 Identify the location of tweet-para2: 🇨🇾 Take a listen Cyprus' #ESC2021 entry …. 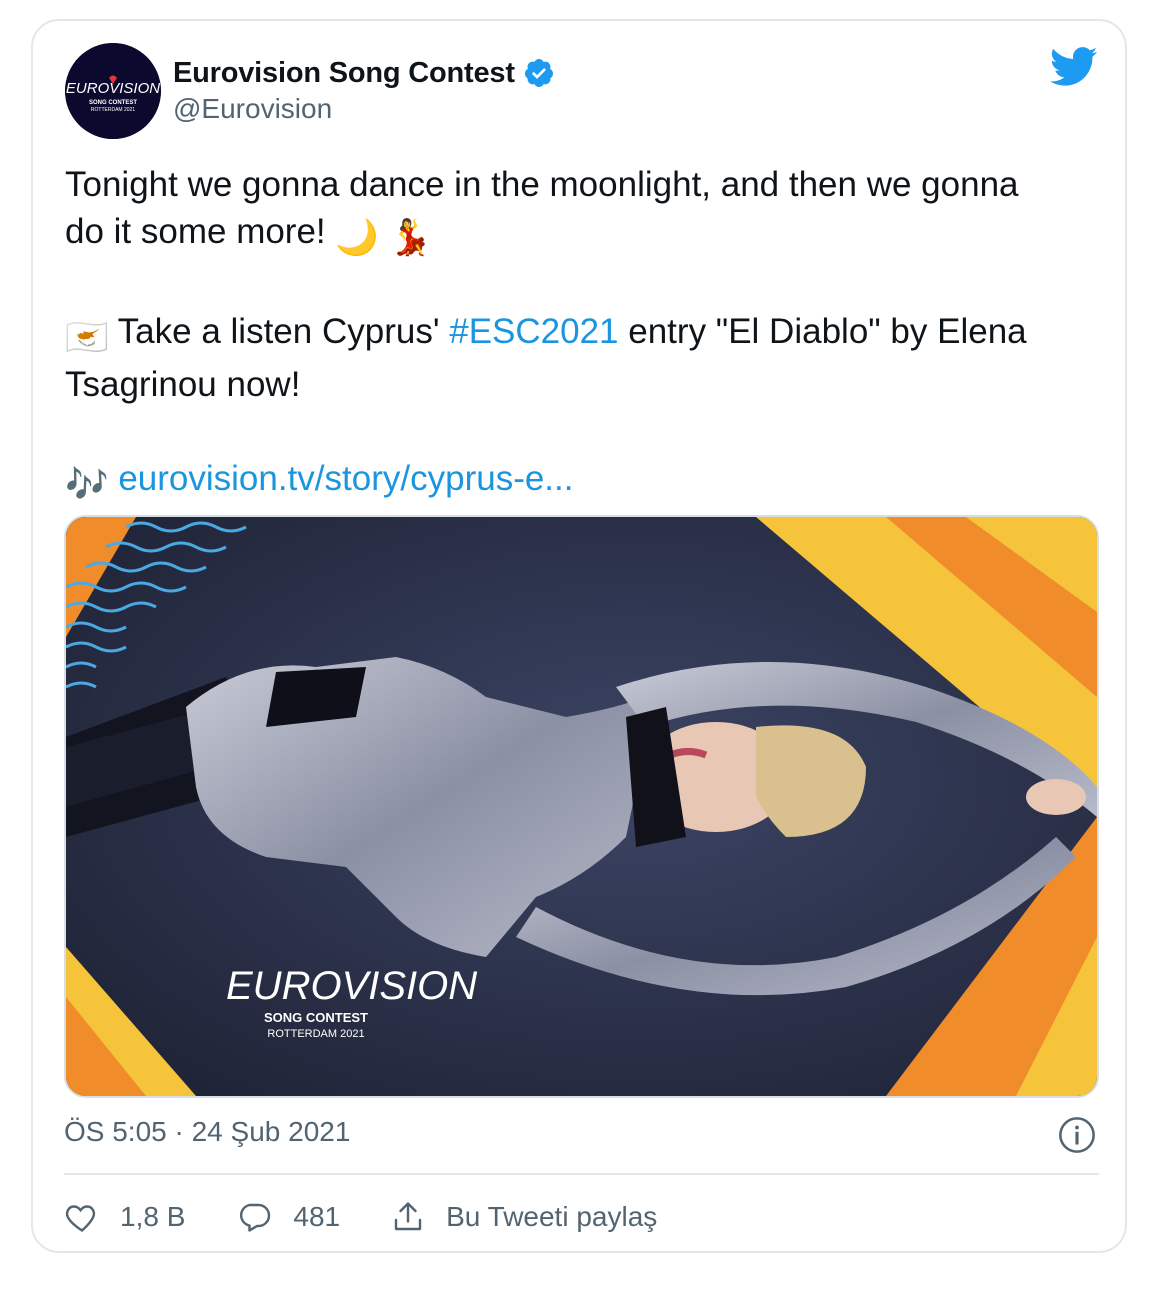
(585, 334).